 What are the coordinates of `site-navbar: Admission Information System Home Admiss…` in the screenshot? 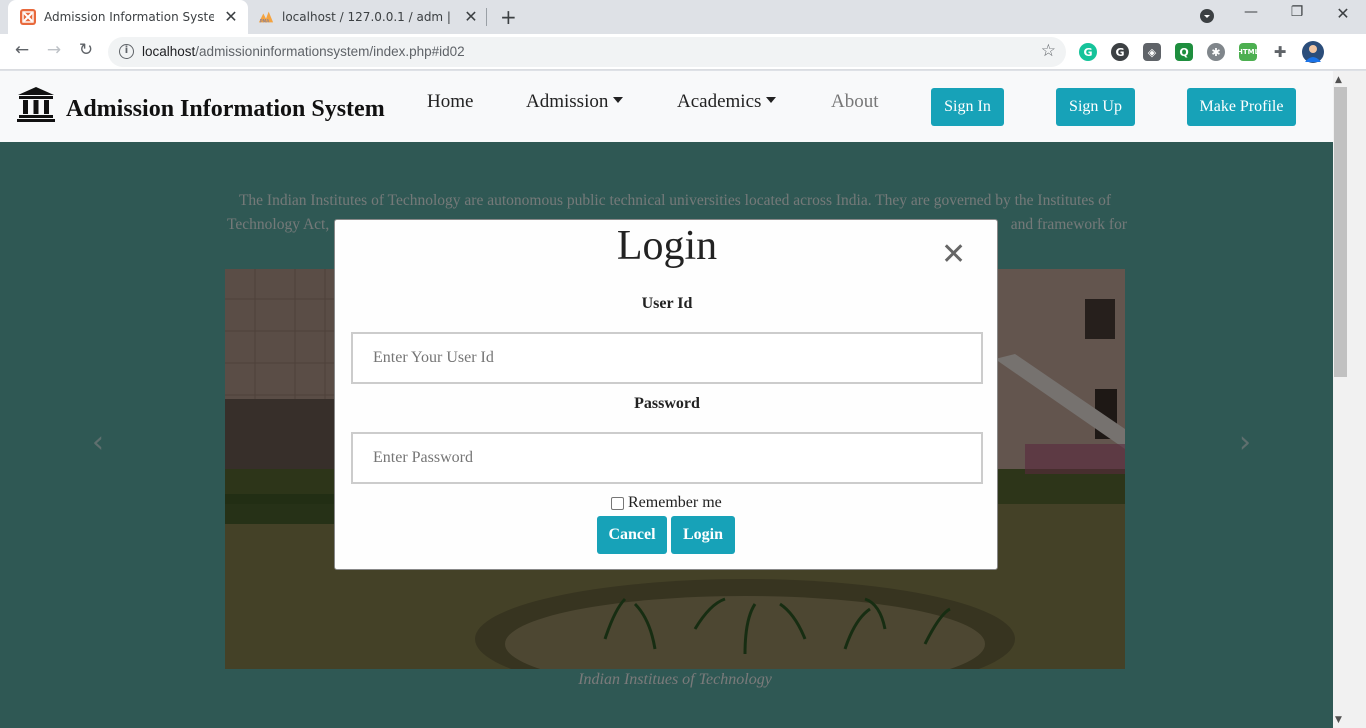 It's located at (666, 106).